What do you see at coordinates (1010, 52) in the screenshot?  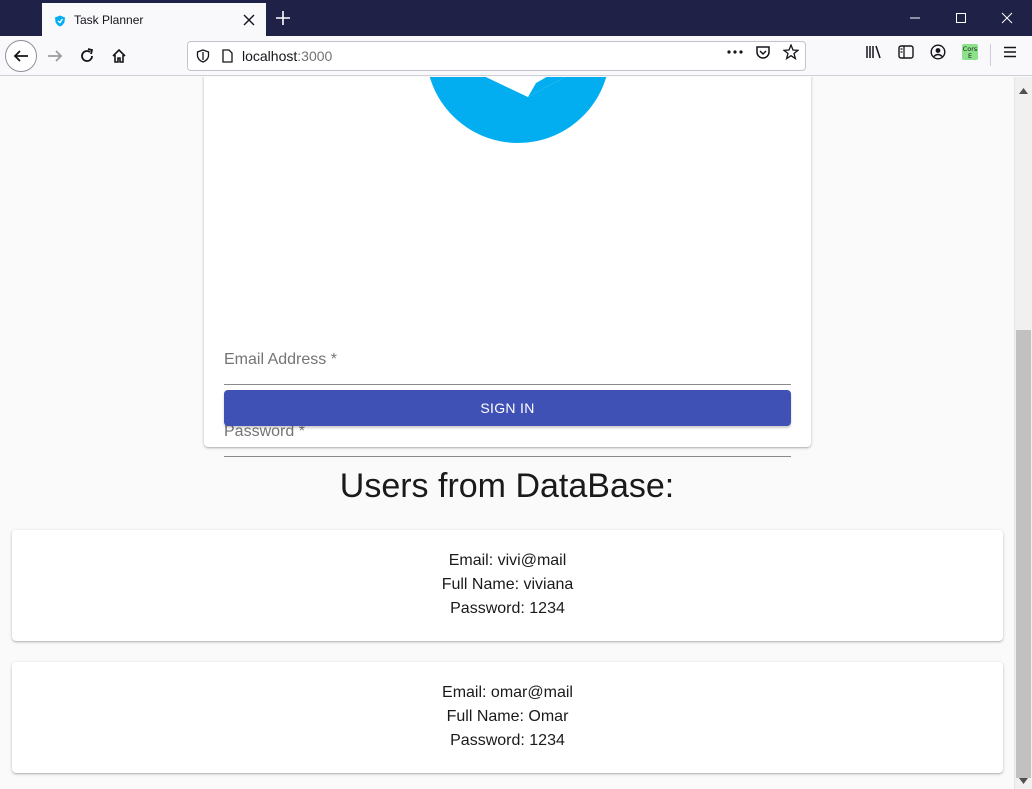 I see `menu-icon` at bounding box center [1010, 52].